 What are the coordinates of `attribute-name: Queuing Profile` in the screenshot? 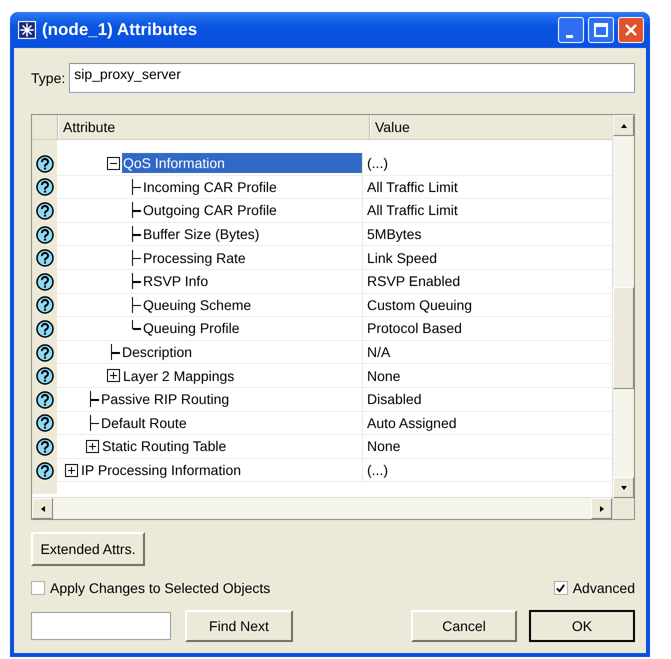 It's located at (192, 328).